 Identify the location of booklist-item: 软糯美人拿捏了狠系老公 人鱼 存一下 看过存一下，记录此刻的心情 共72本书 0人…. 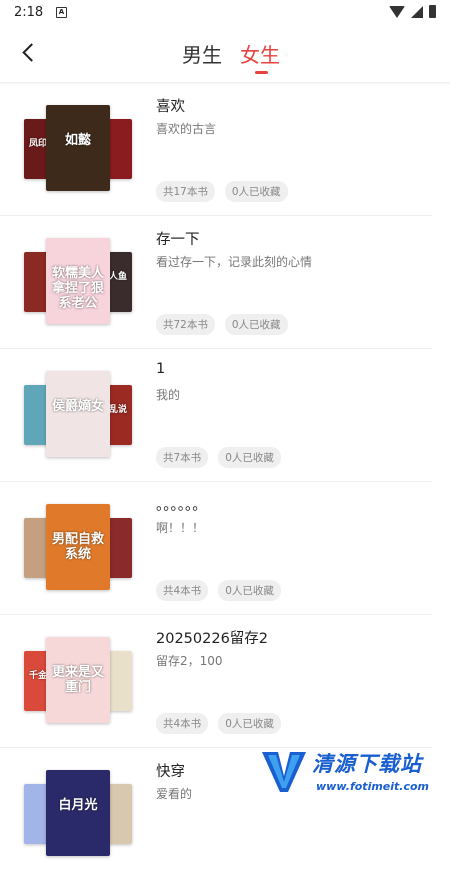
(216, 282).